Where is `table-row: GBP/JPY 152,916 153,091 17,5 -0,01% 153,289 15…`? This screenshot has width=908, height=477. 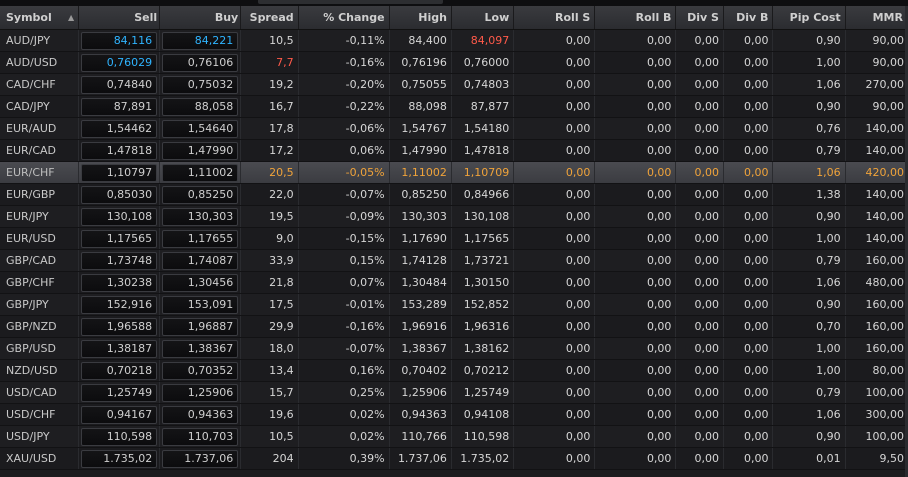 table-row: GBP/JPY 152,916 153,091 17,5 -0,01% 153,289 15… is located at coordinates (454, 305).